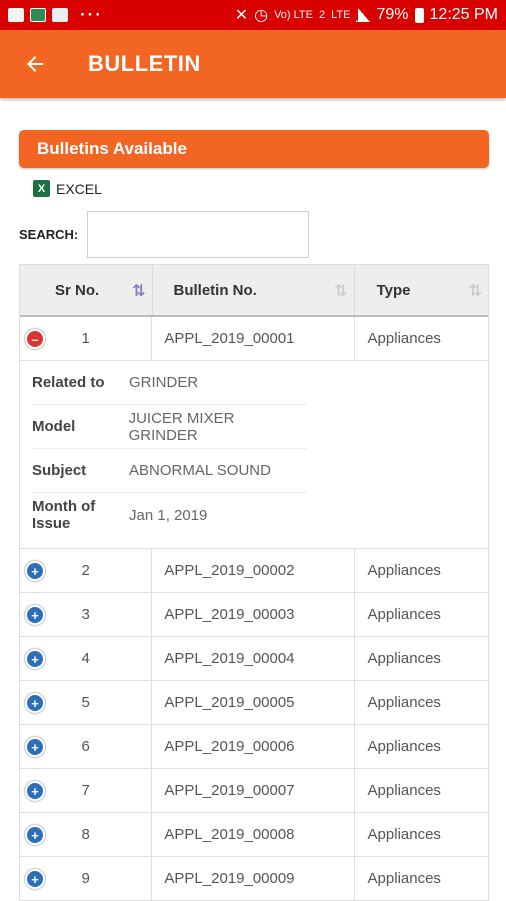  I want to click on cell-sr-no: +5, so click(86, 702).